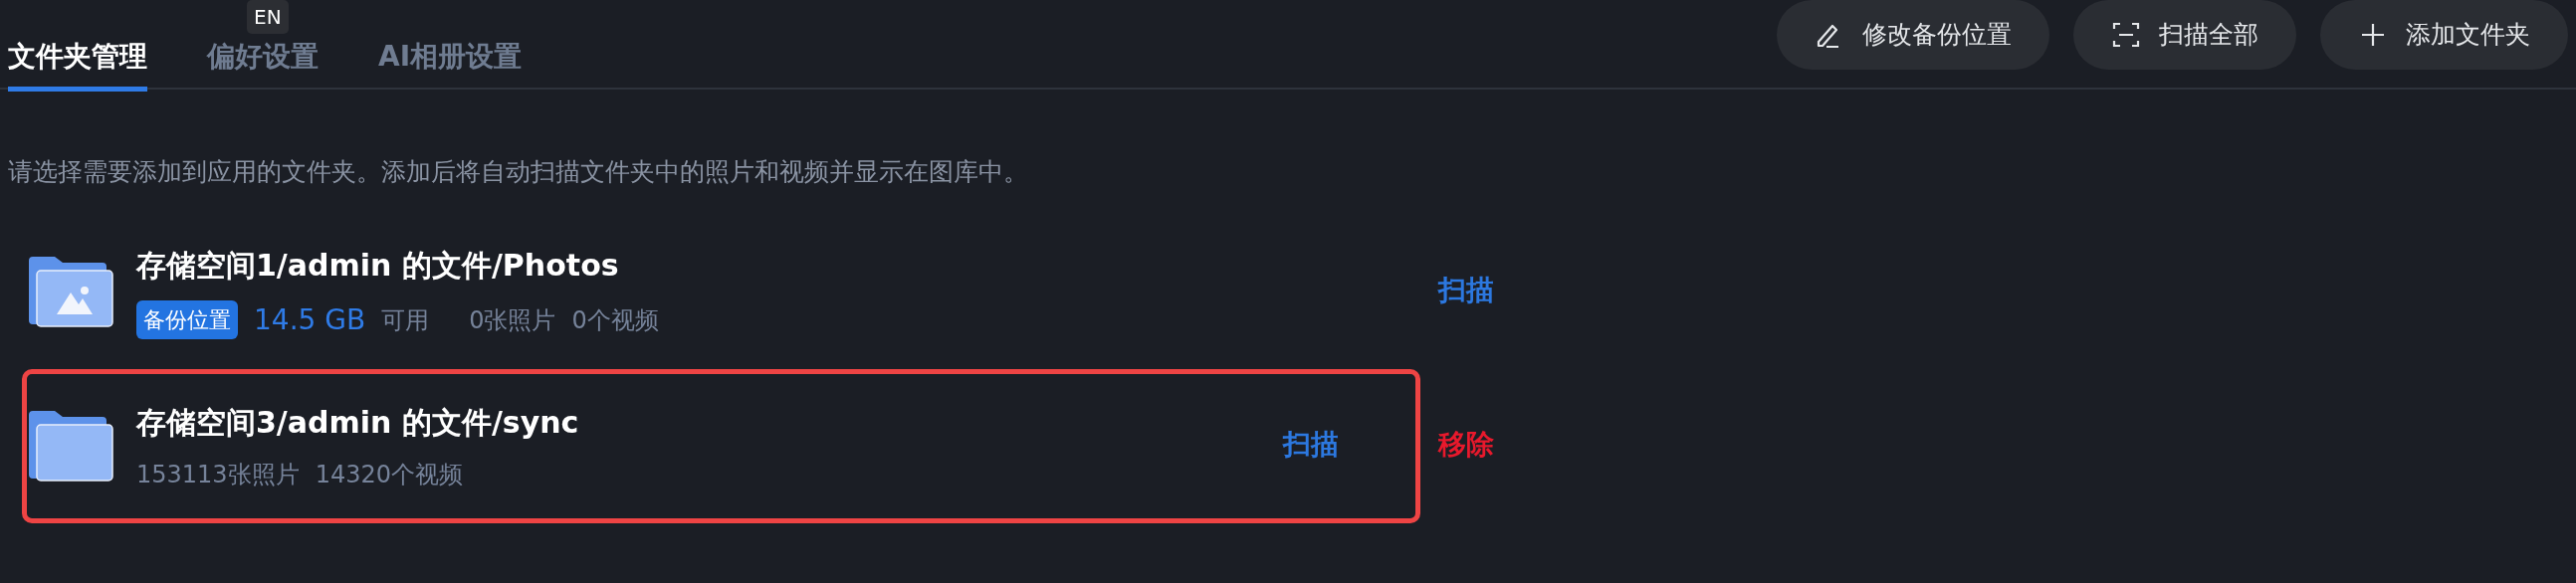  I want to click on photo-count: 153113张照片, so click(218, 474).